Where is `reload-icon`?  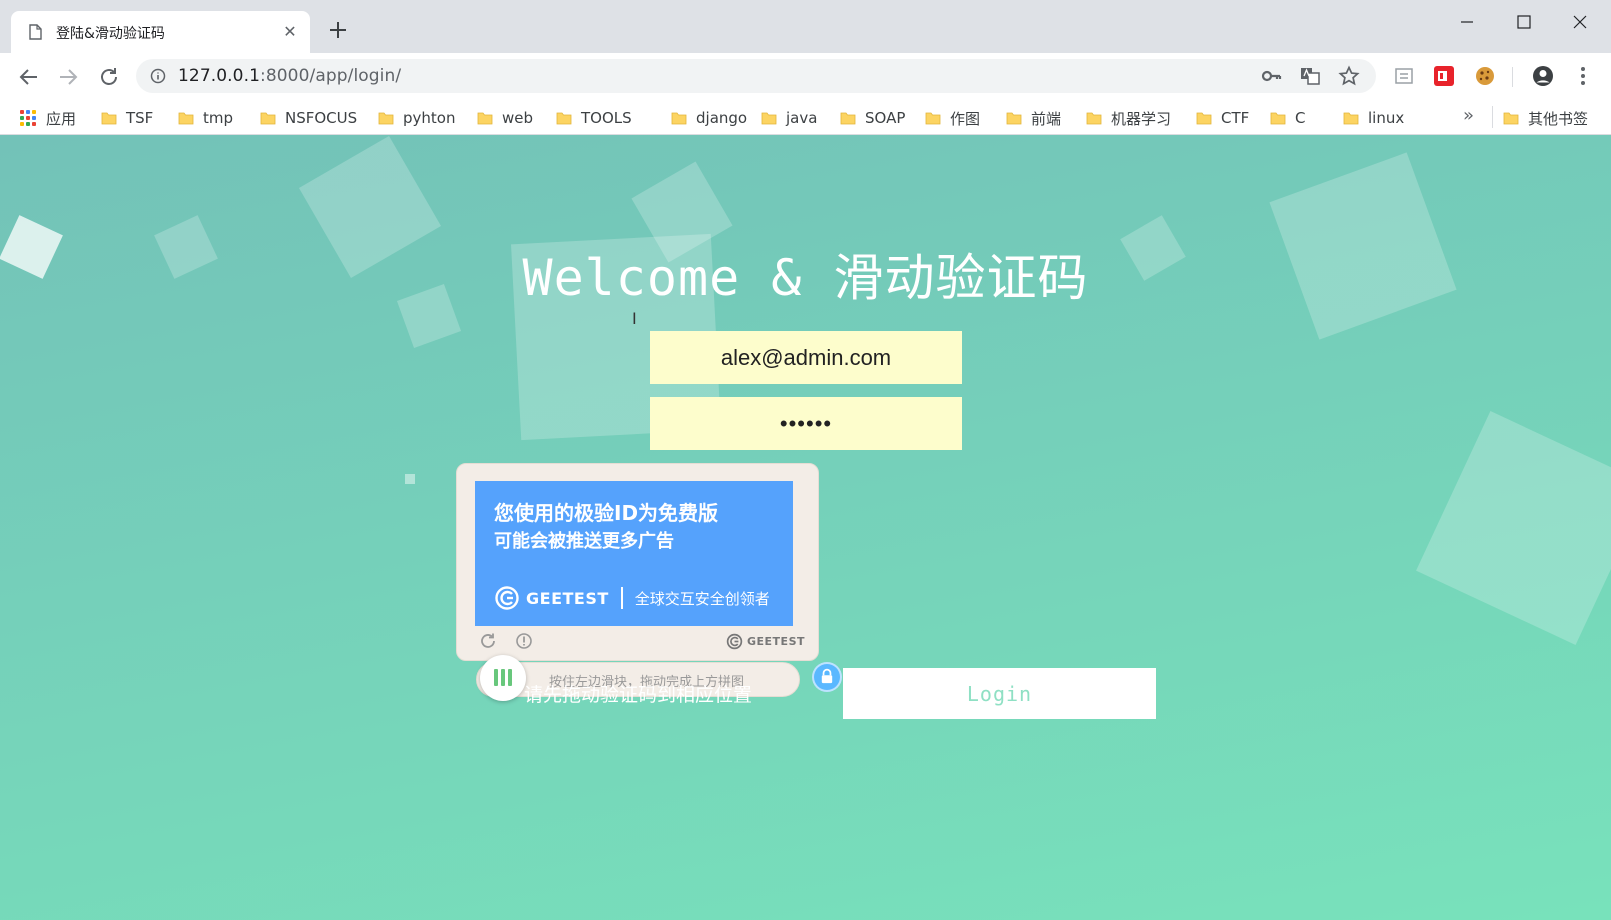 reload-icon is located at coordinates (109, 77).